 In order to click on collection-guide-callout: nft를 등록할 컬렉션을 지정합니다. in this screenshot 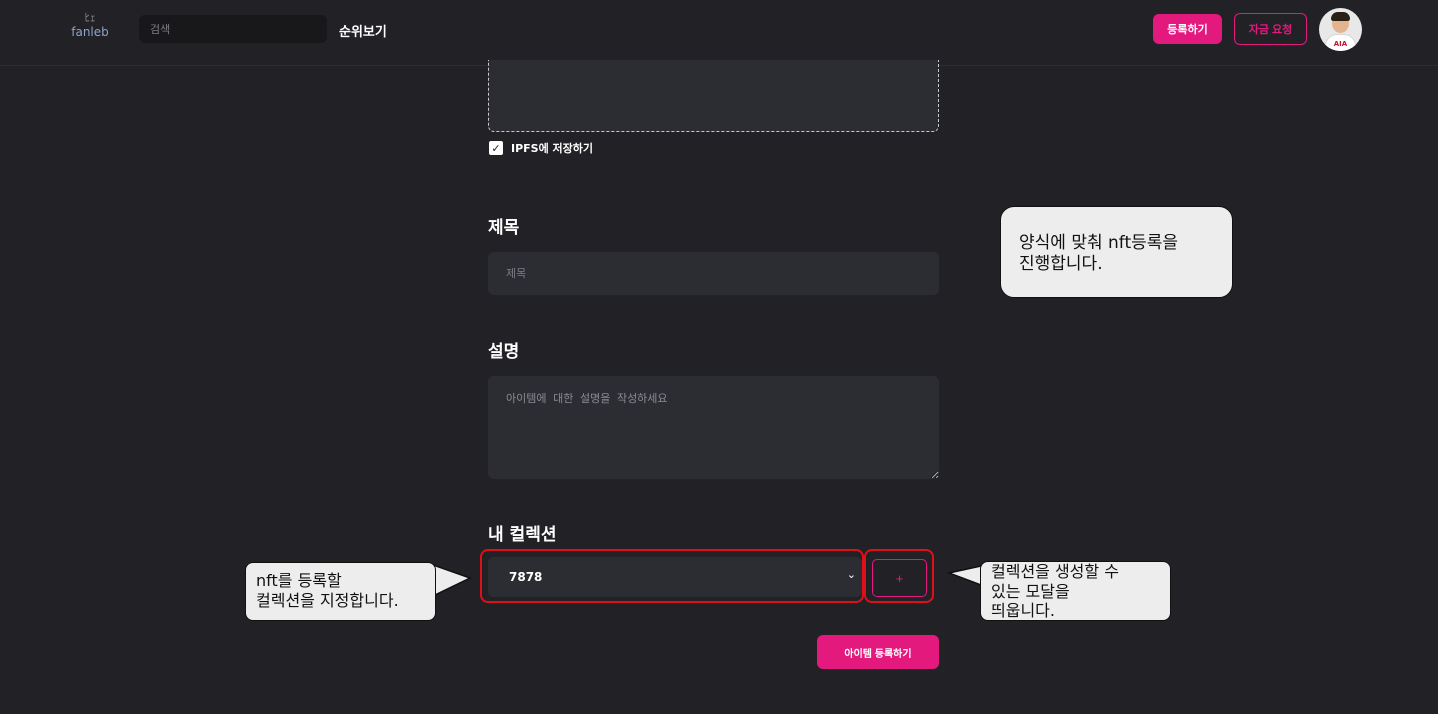, I will do `click(340, 591)`.